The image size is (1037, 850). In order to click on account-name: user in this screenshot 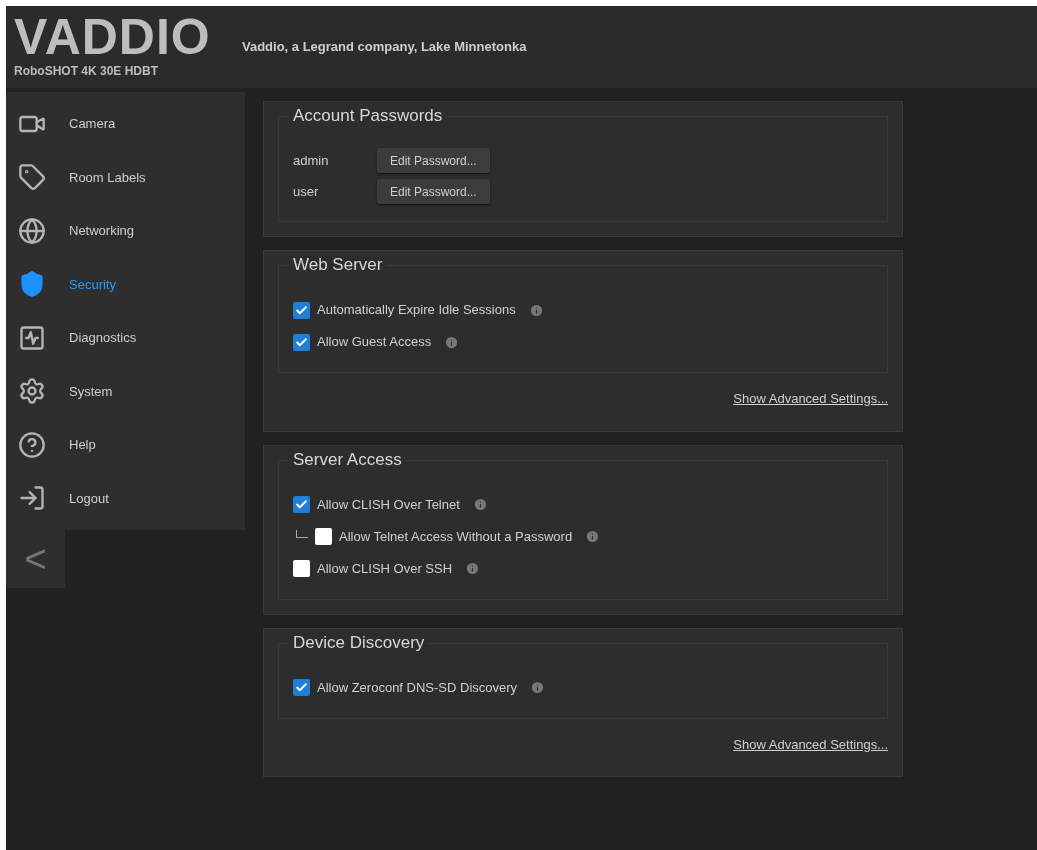, I will do `click(306, 191)`.